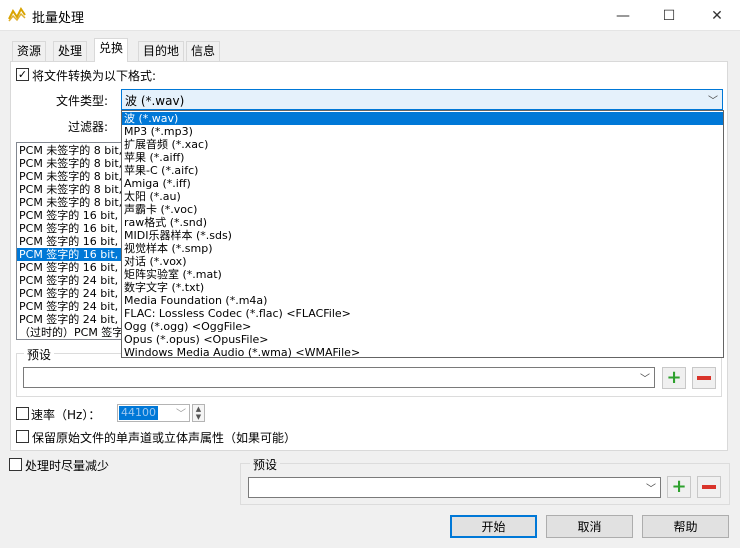 The height and width of the screenshot is (548, 740). What do you see at coordinates (70, 150) in the screenshot?
I see `format-list-item: PCM 未签字的 8 bit, 8` at bounding box center [70, 150].